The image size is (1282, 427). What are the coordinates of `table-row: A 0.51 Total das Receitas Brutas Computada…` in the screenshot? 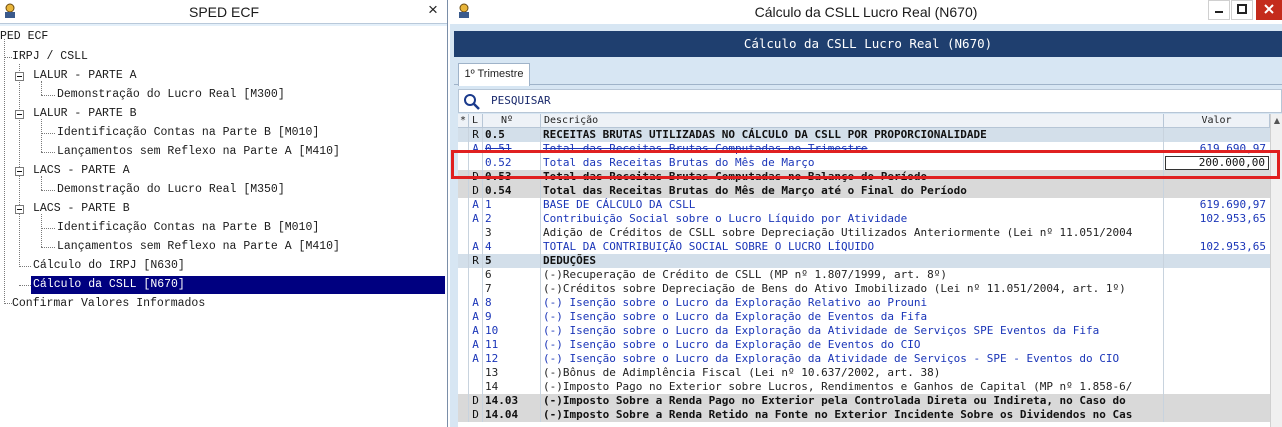 It's located at (870, 149).